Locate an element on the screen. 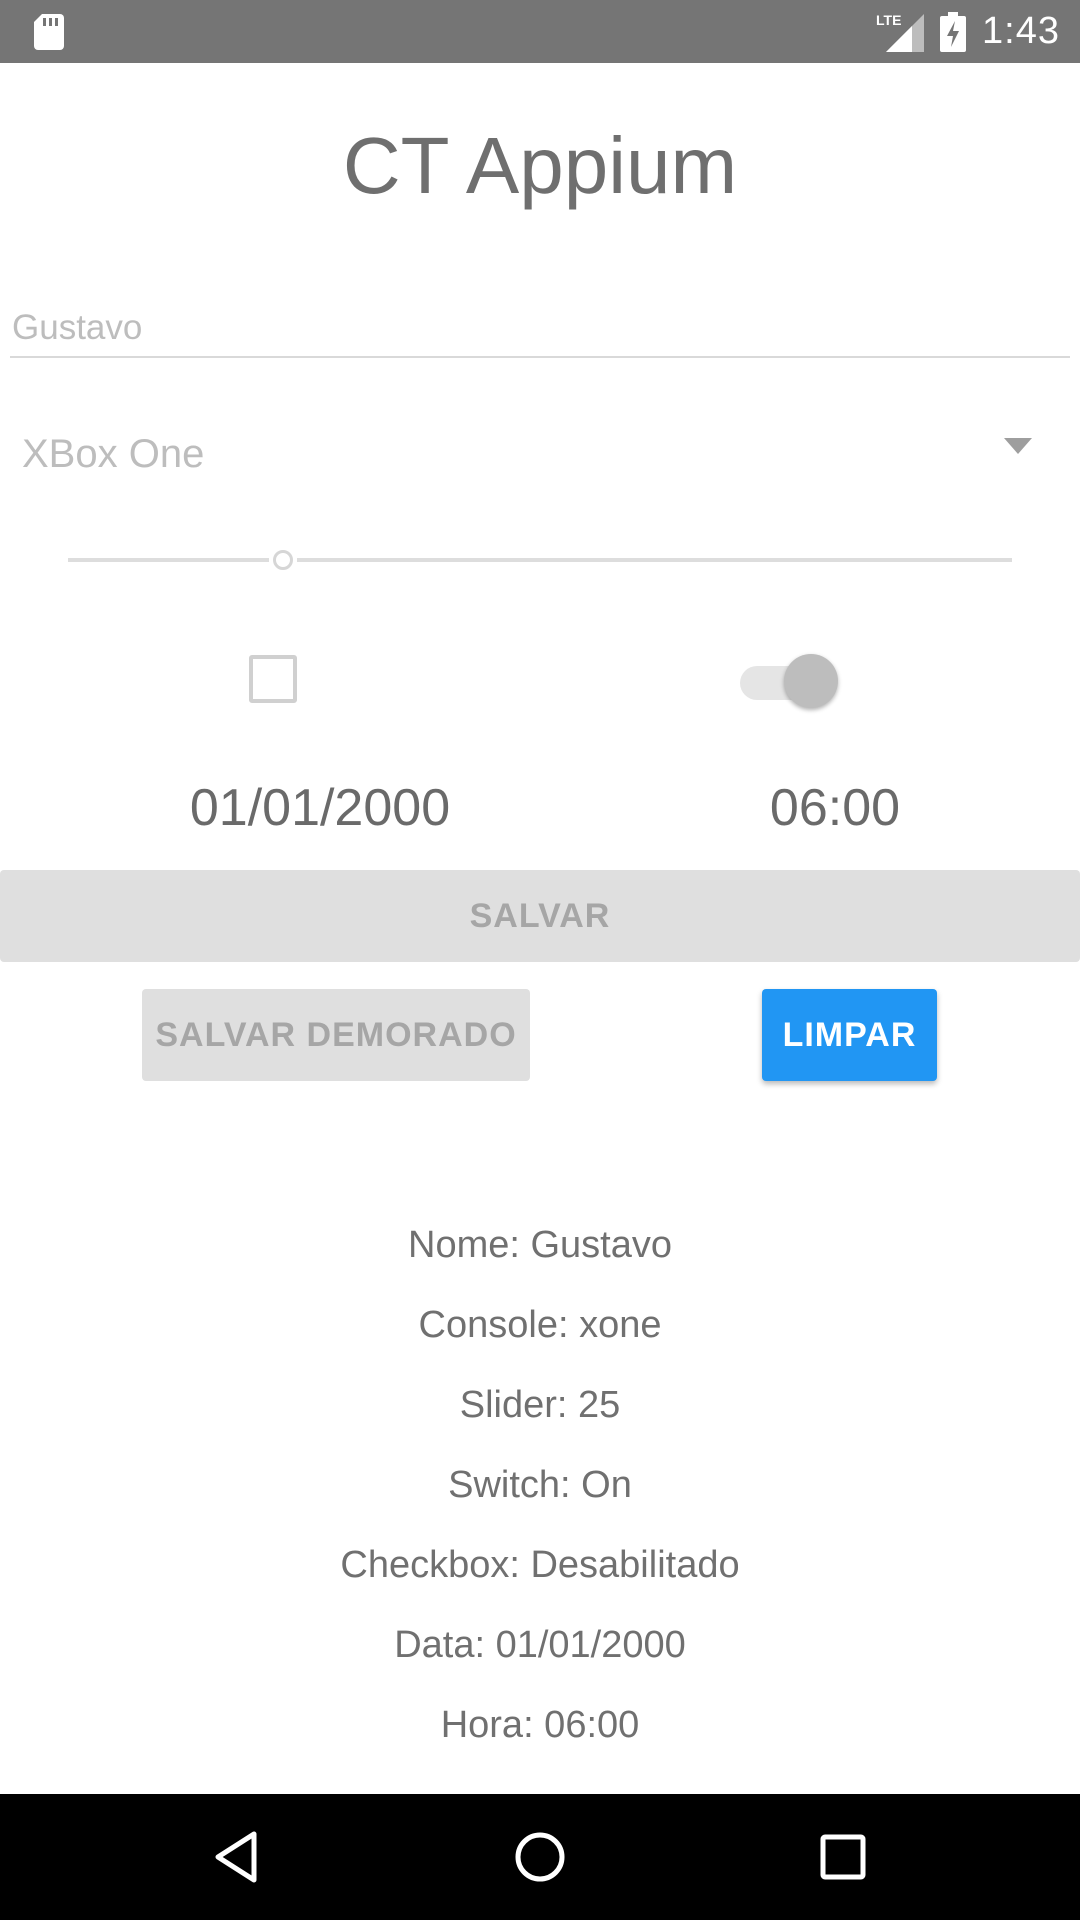  home-circle-icon is located at coordinates (540, 1857).